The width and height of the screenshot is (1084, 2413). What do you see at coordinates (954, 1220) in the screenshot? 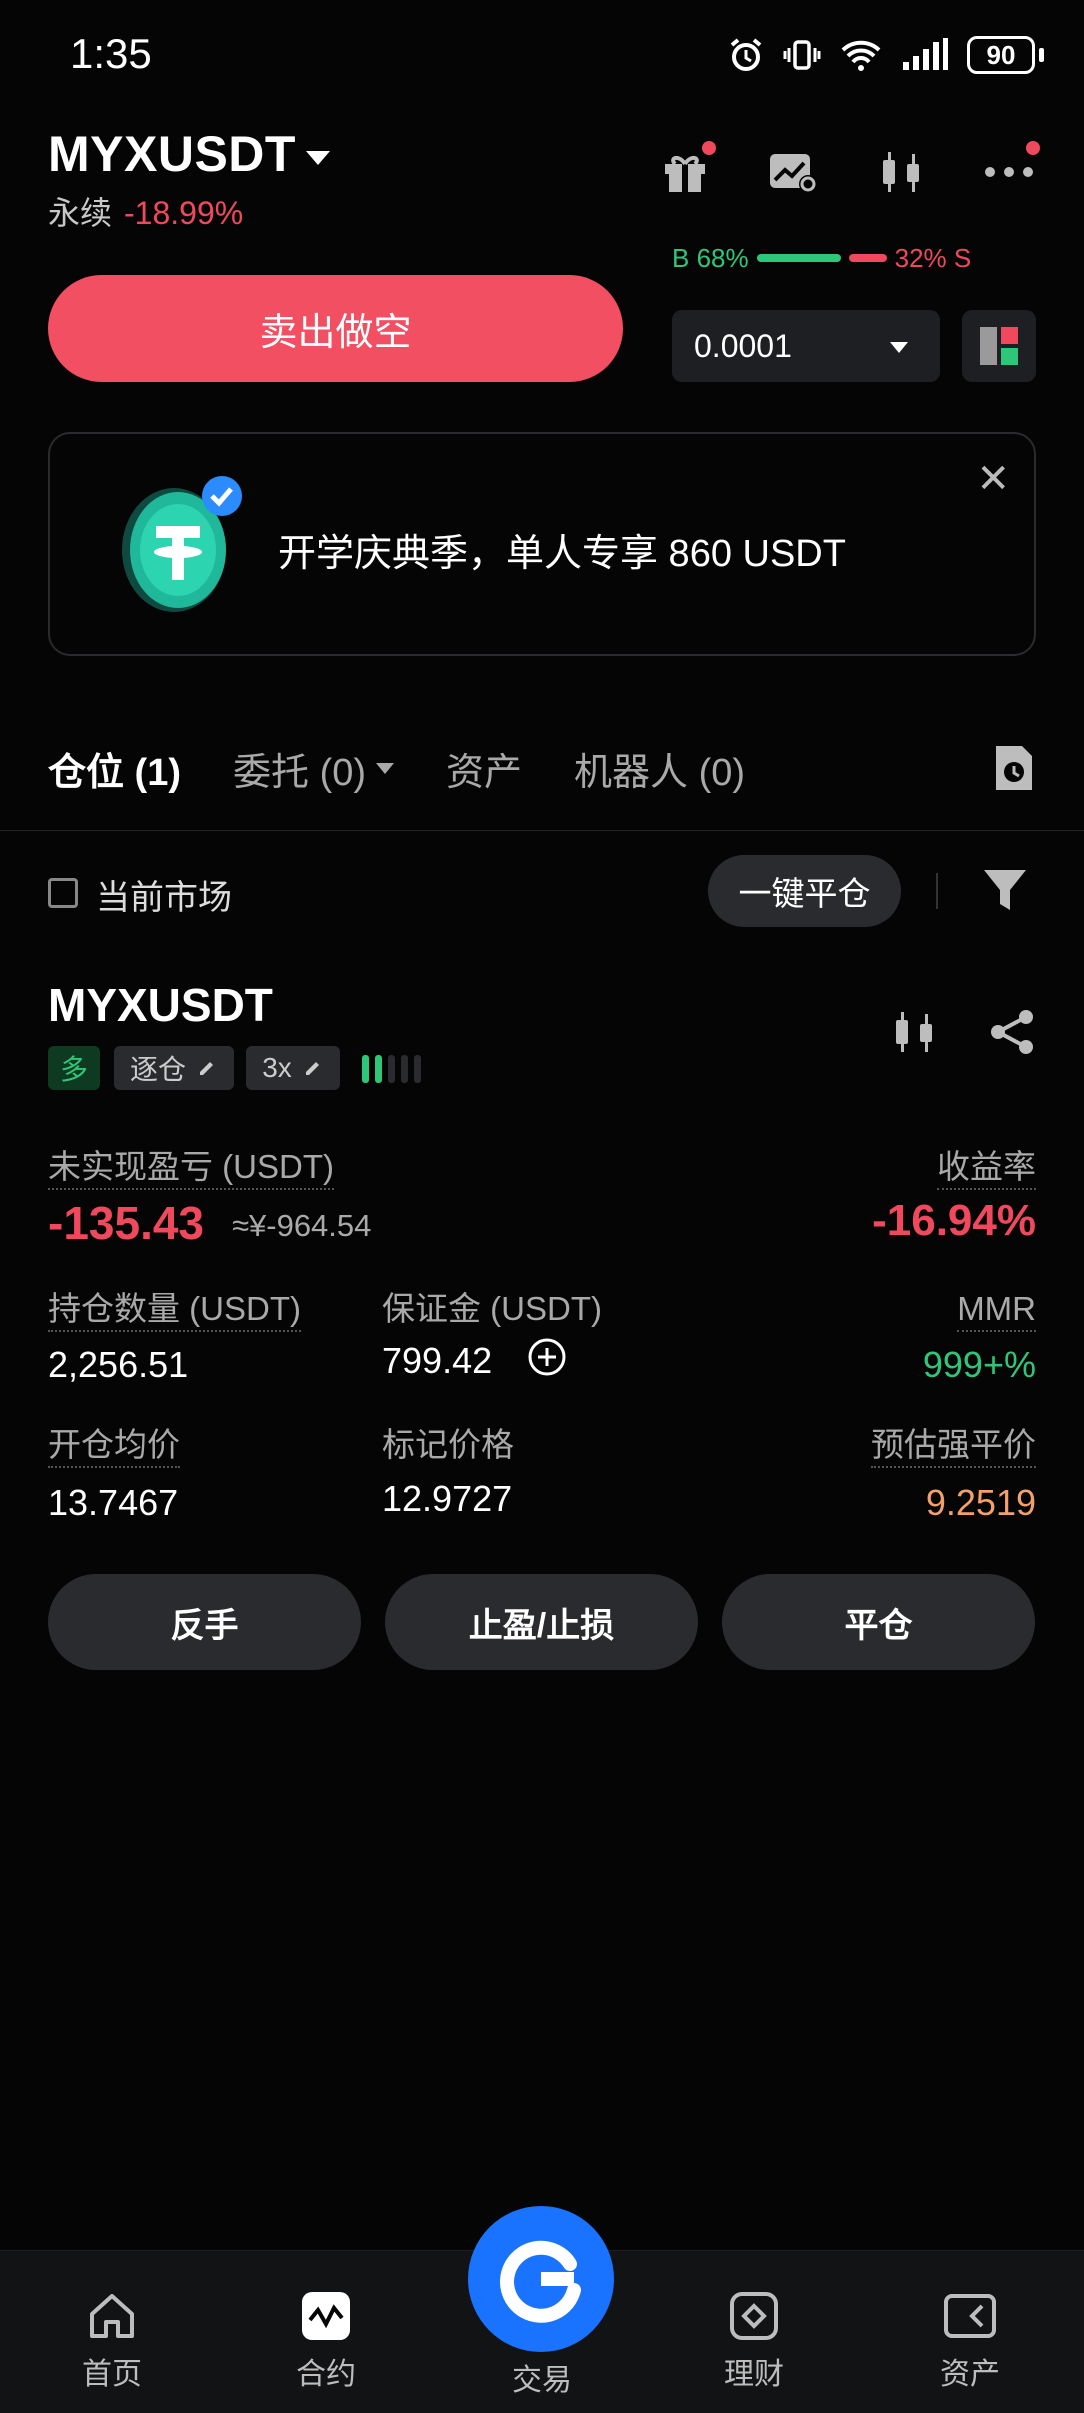
I see `roi-value: -16.94%` at bounding box center [954, 1220].